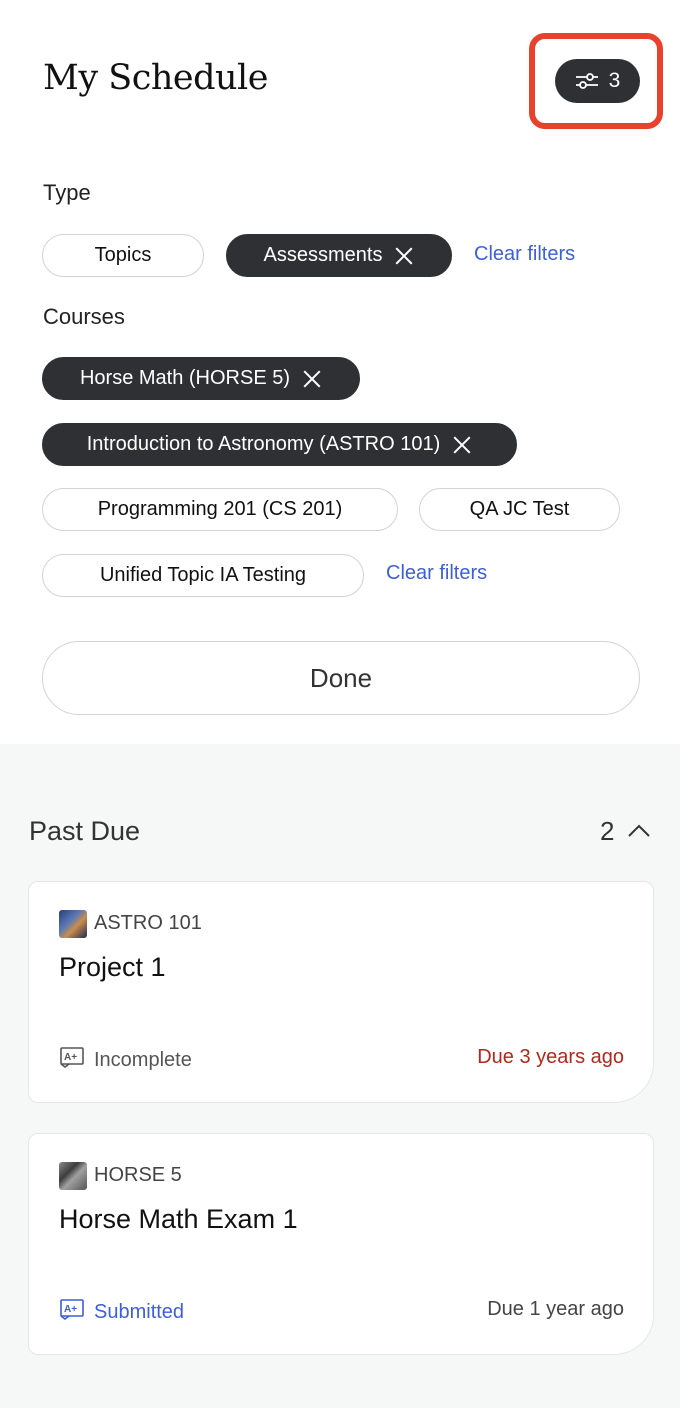  Describe the element at coordinates (323, 255) in the screenshot. I see `chip-label: Assessments` at that location.